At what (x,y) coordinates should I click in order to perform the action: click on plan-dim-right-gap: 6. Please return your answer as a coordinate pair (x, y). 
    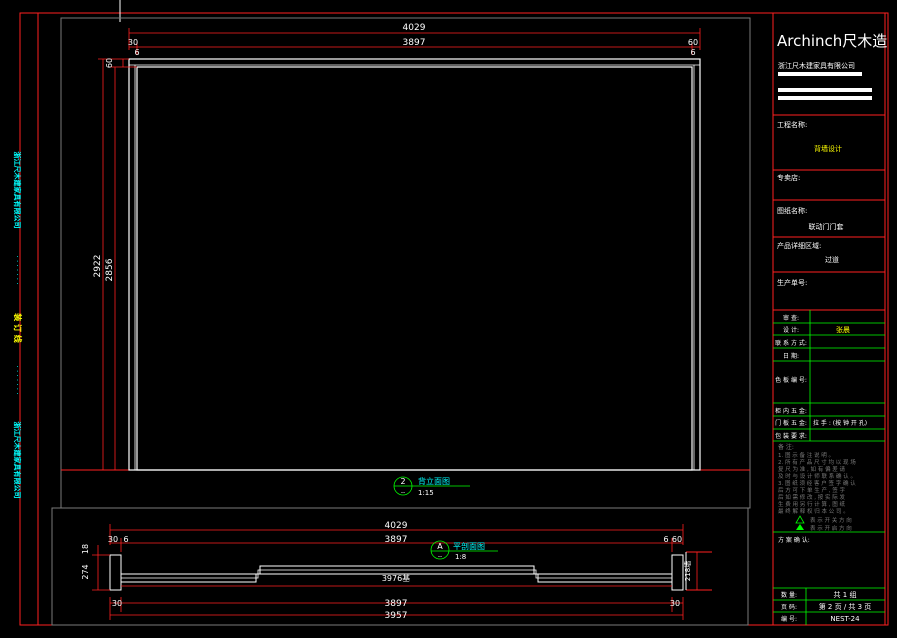
    Looking at the image, I should click on (665, 539).